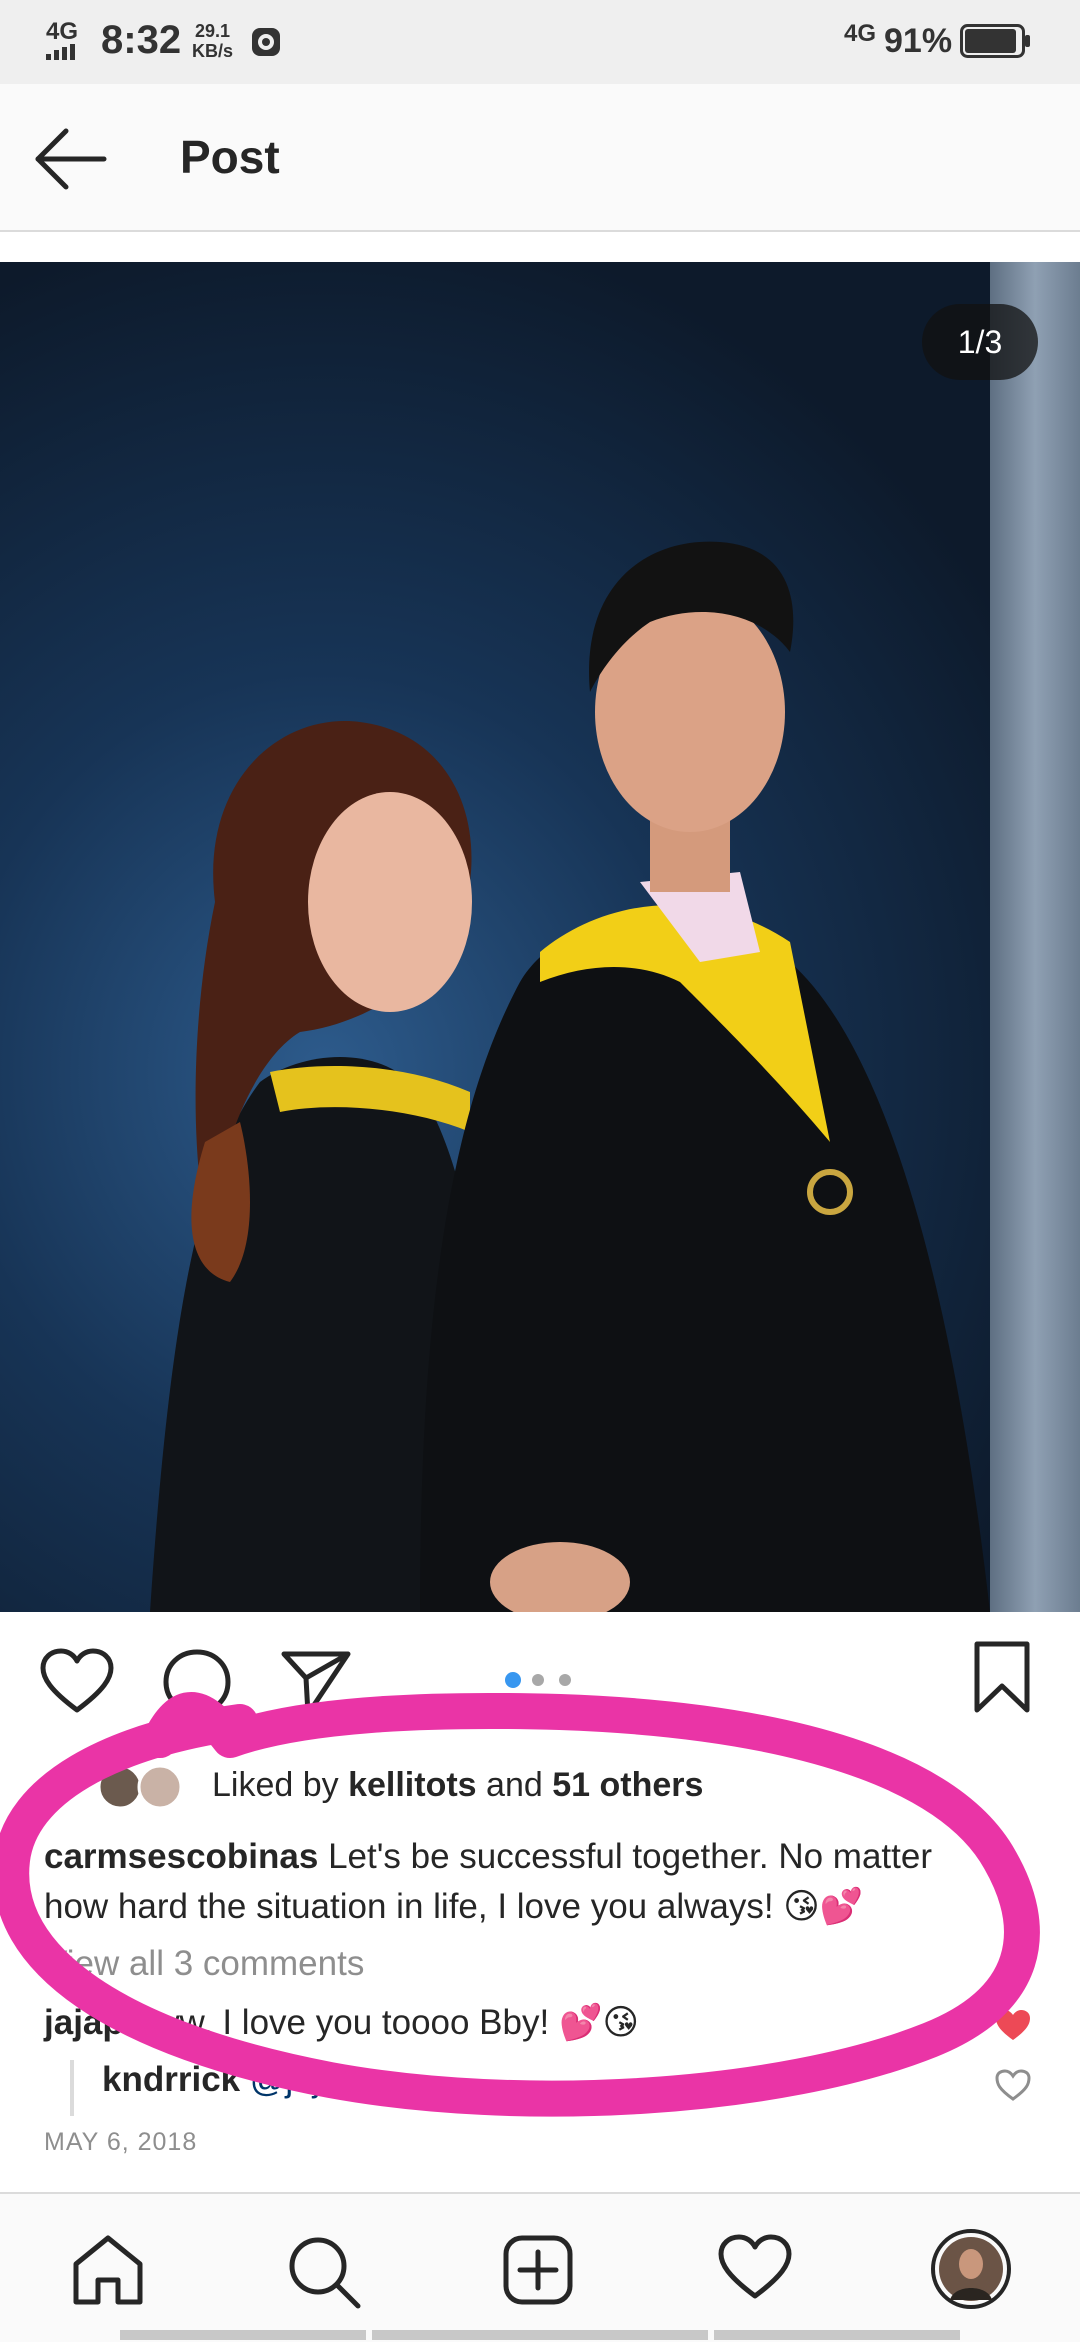 This screenshot has height=2342, width=1080. What do you see at coordinates (980, 342) in the screenshot?
I see `image-counter: 1/3` at bounding box center [980, 342].